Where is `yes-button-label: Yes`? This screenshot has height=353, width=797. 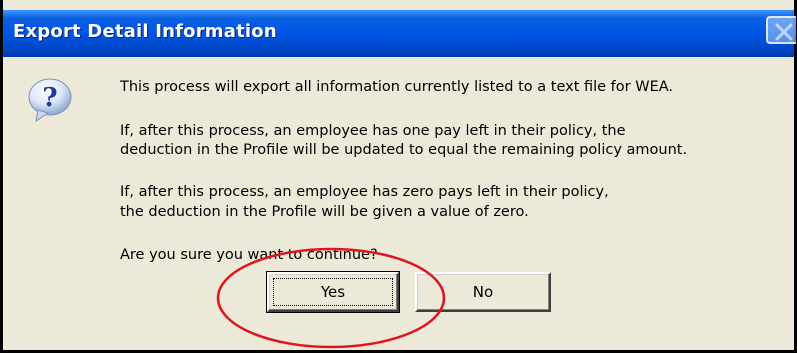 yes-button-label: Yes is located at coordinates (333, 292).